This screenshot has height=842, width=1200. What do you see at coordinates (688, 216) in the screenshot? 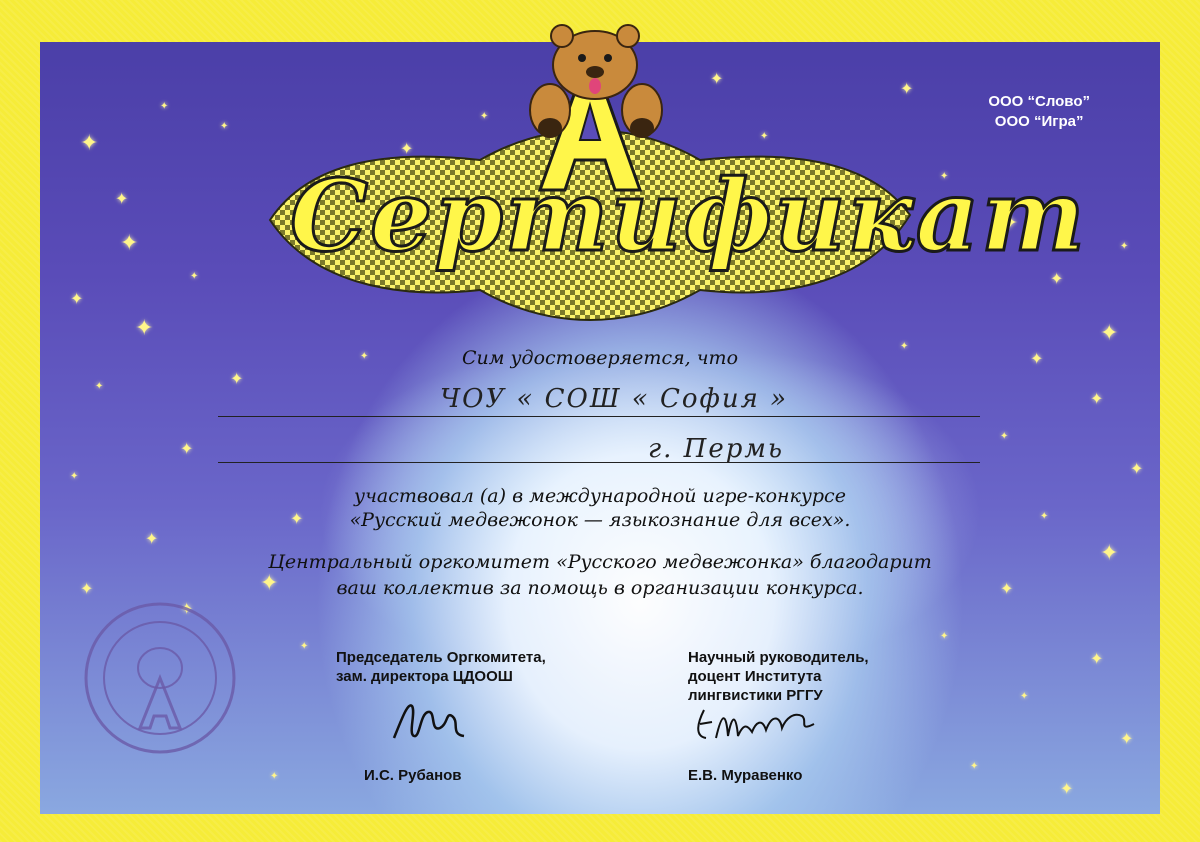
I see `certificate-title: Сертификат` at bounding box center [688, 216].